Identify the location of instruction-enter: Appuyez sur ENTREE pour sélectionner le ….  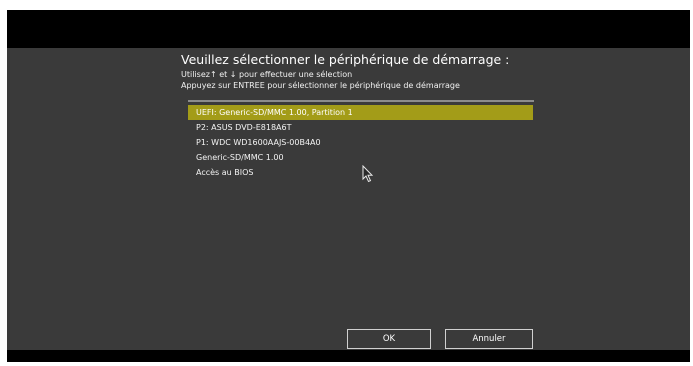
(320, 85).